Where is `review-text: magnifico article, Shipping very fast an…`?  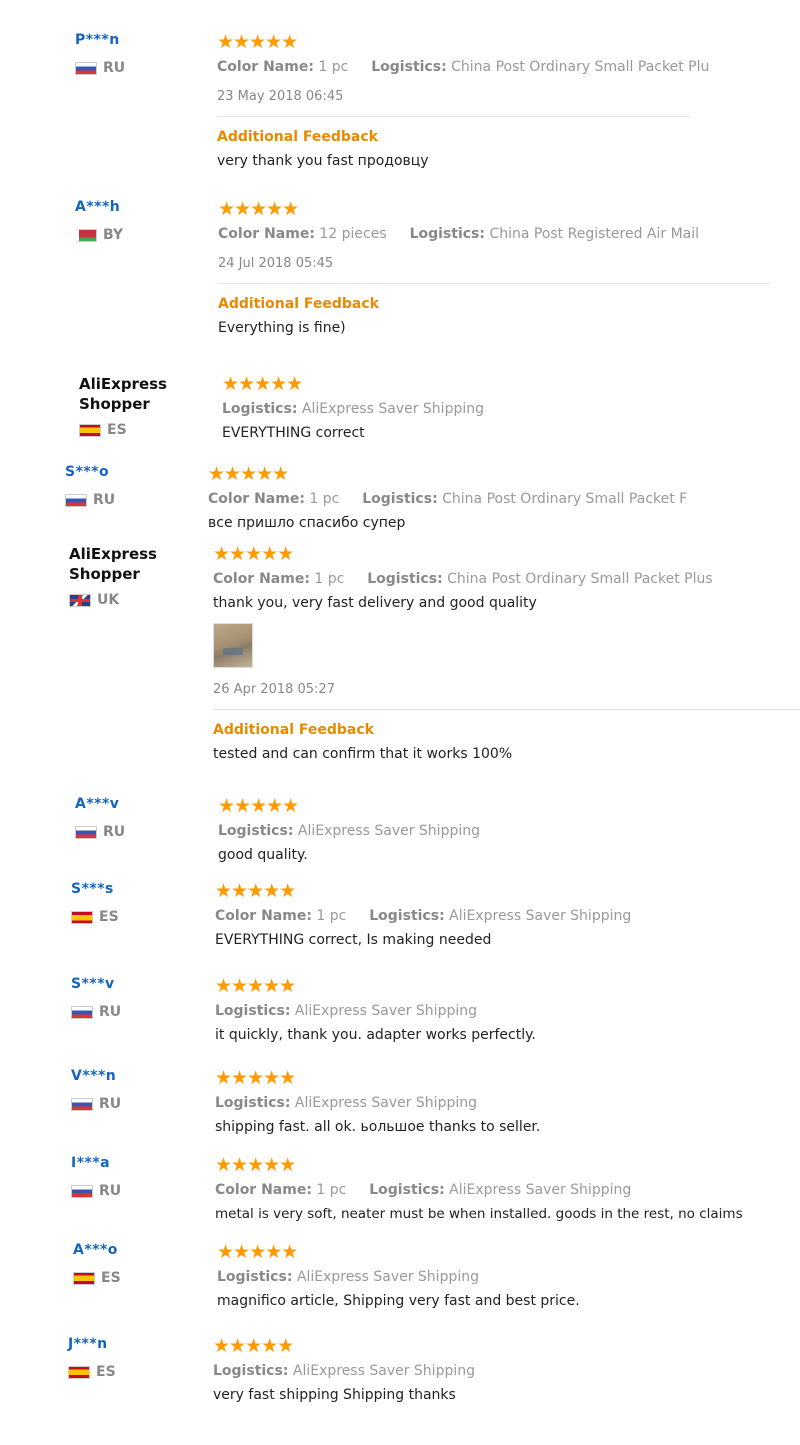 review-text: magnifico article, Shipping very fast an… is located at coordinates (398, 1301).